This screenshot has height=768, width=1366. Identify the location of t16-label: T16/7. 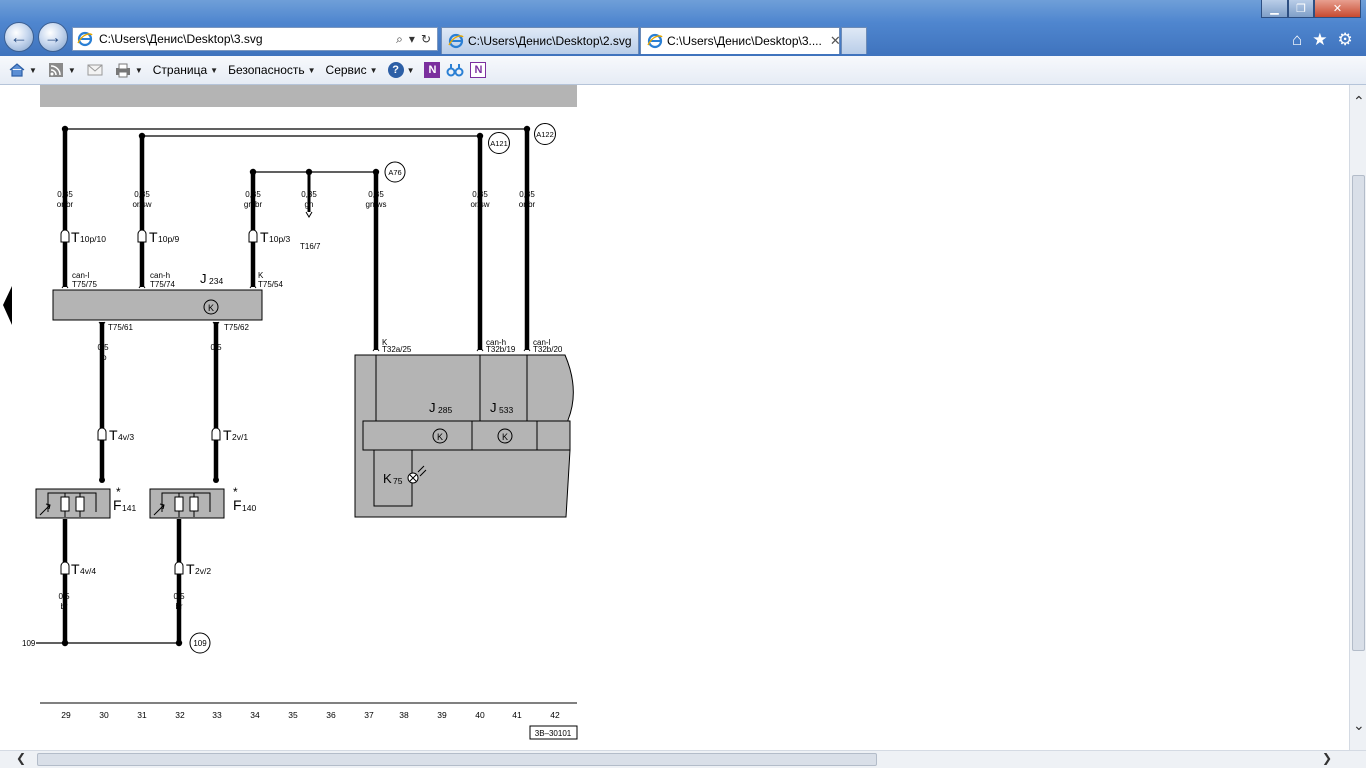
(310, 246).